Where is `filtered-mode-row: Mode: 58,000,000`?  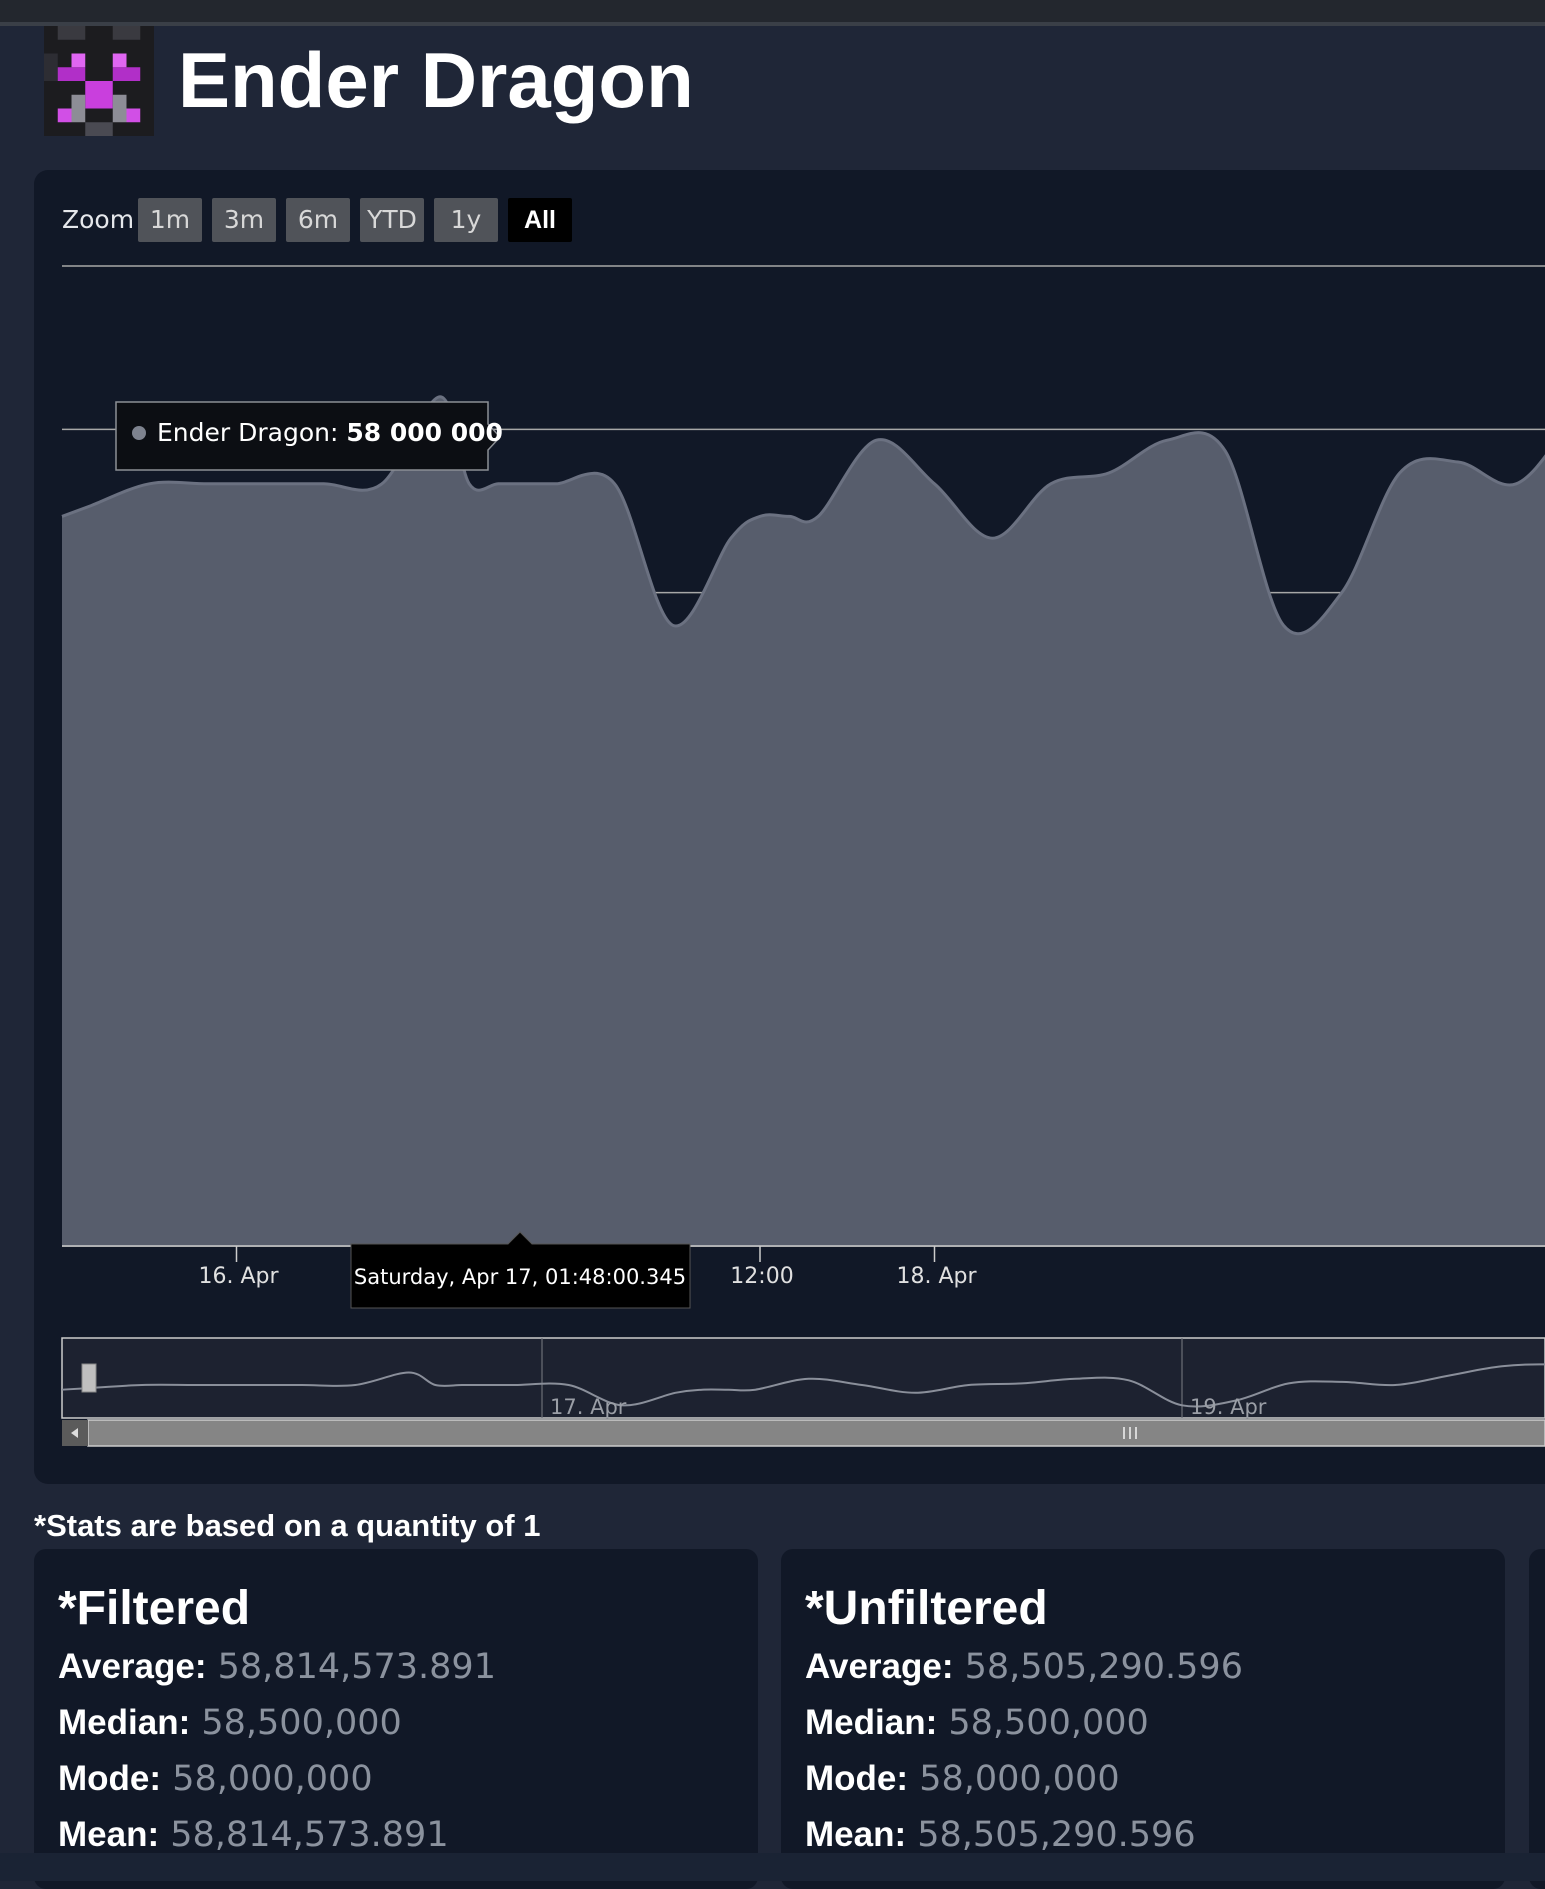
filtered-mode-row: Mode: 58,000,000 is located at coordinates (215, 1779).